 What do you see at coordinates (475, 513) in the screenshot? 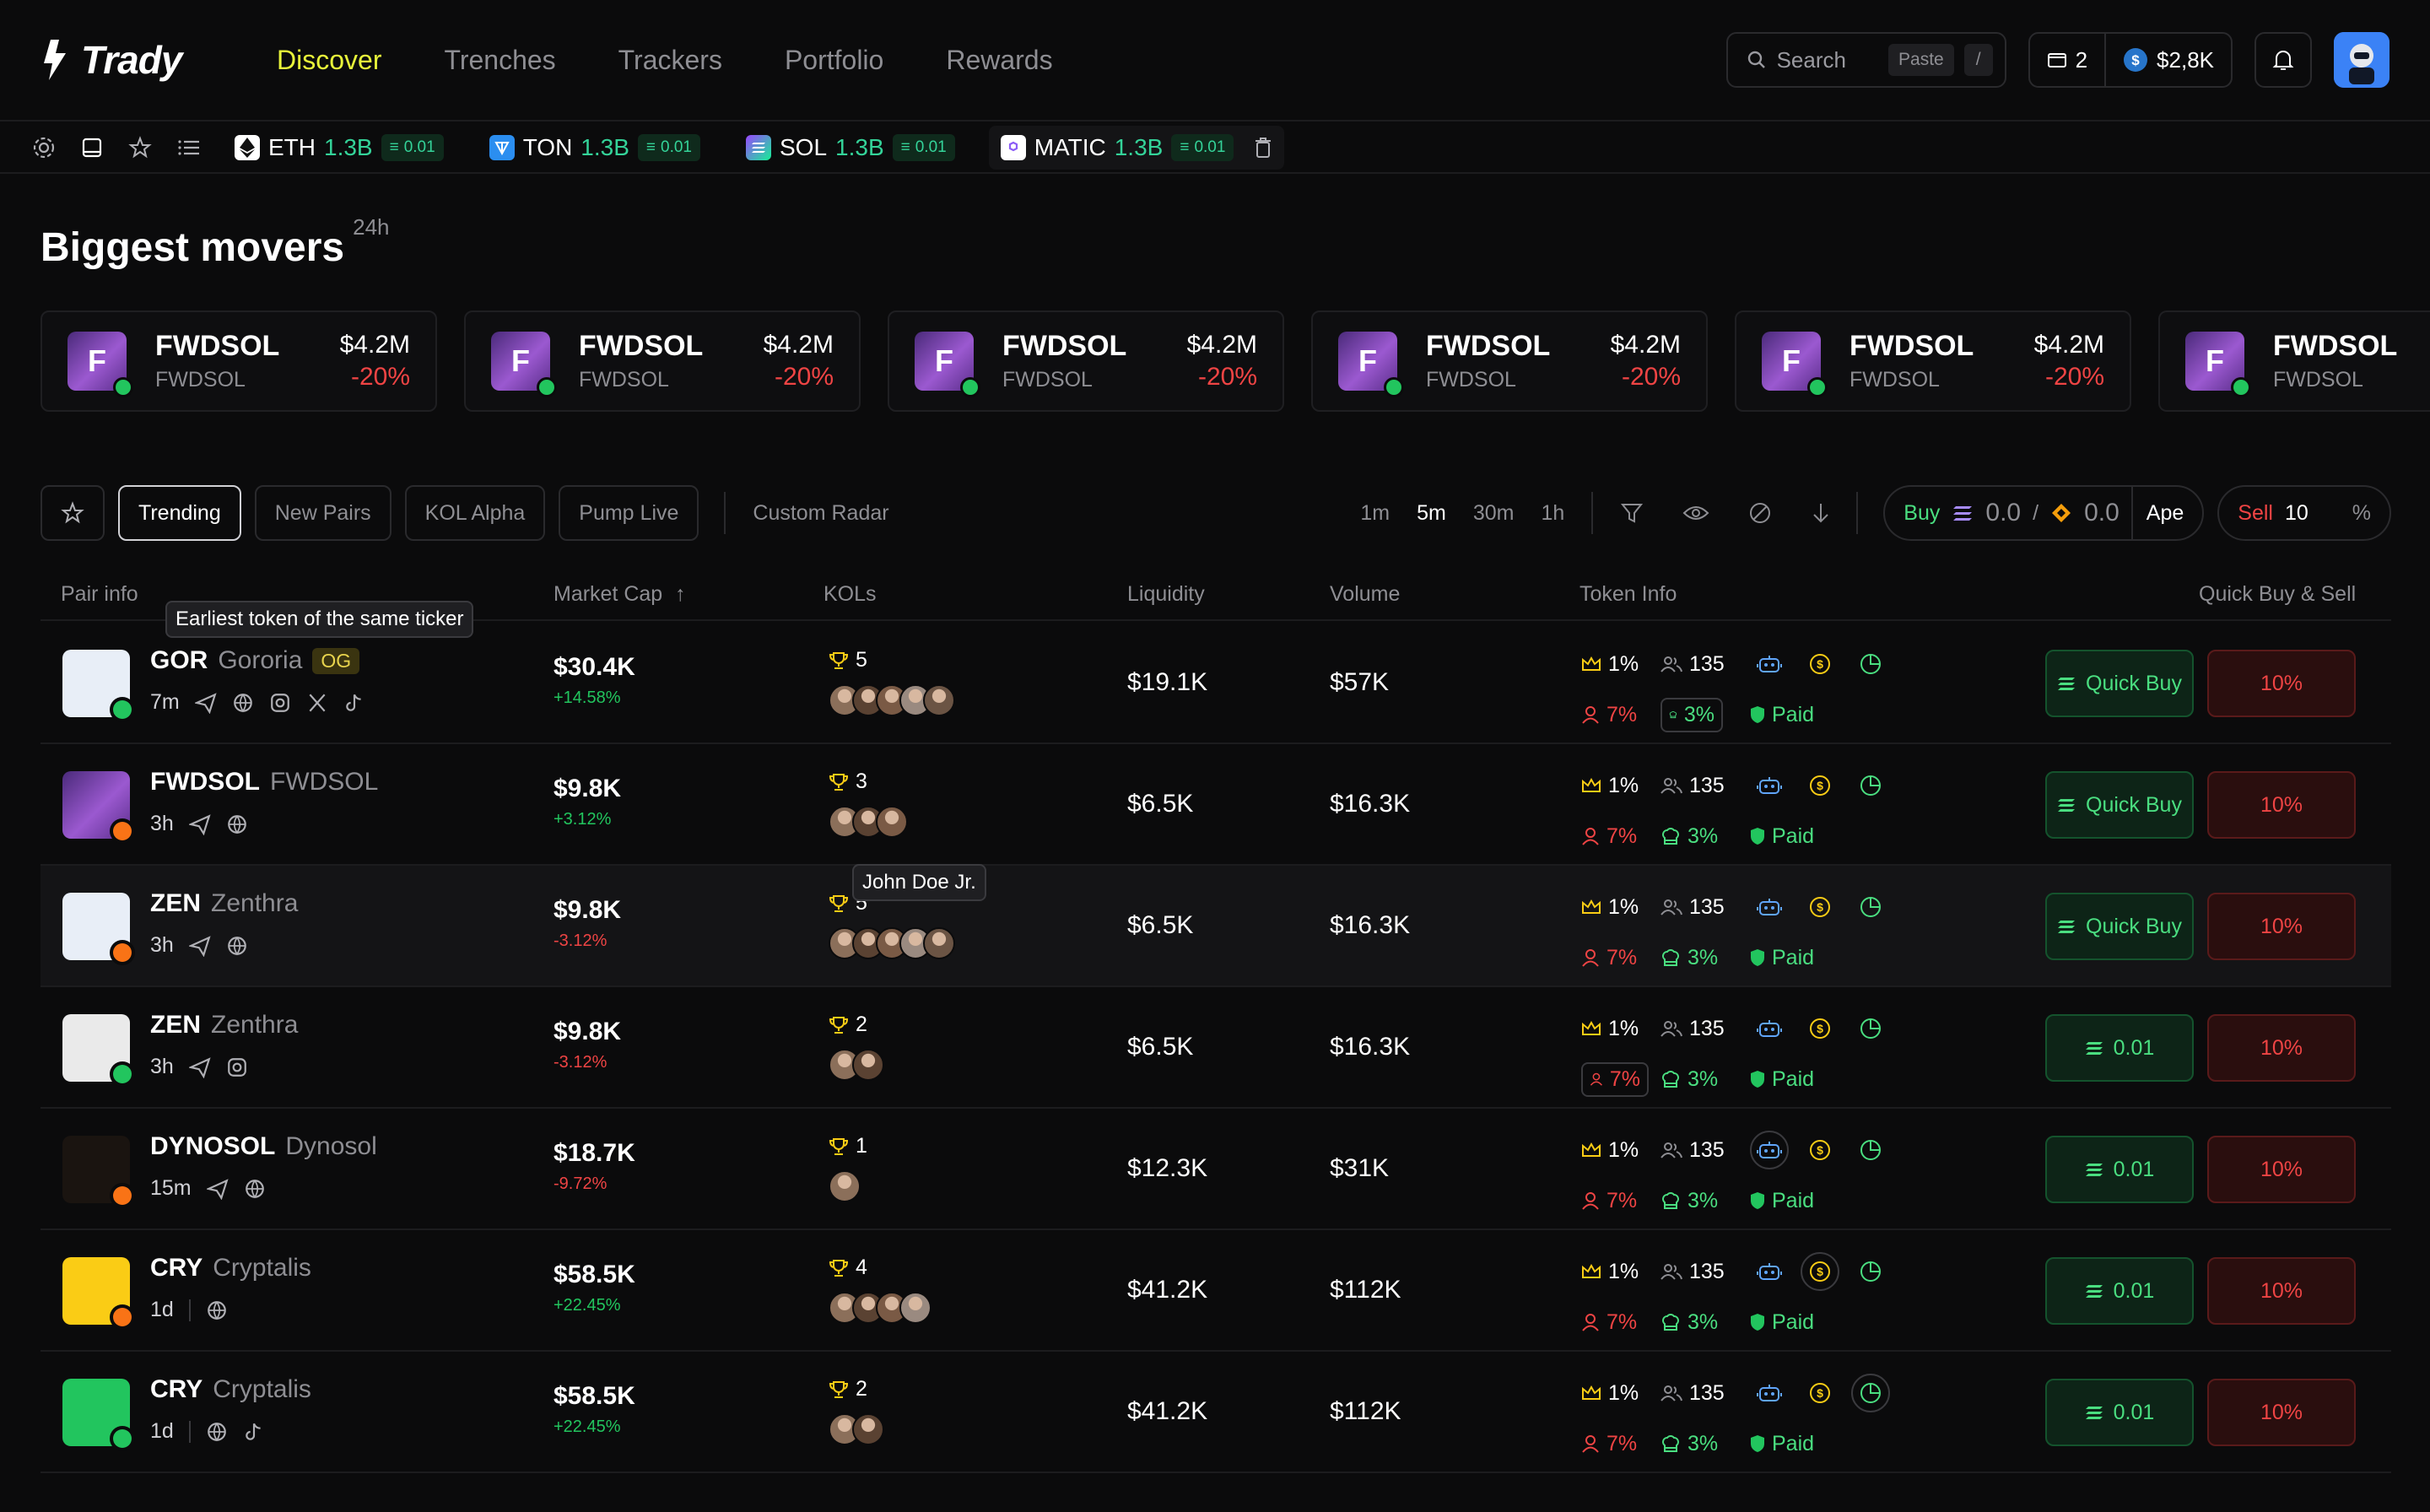
I see `tab-kol-alpha: KOL Alpha` at bounding box center [475, 513].